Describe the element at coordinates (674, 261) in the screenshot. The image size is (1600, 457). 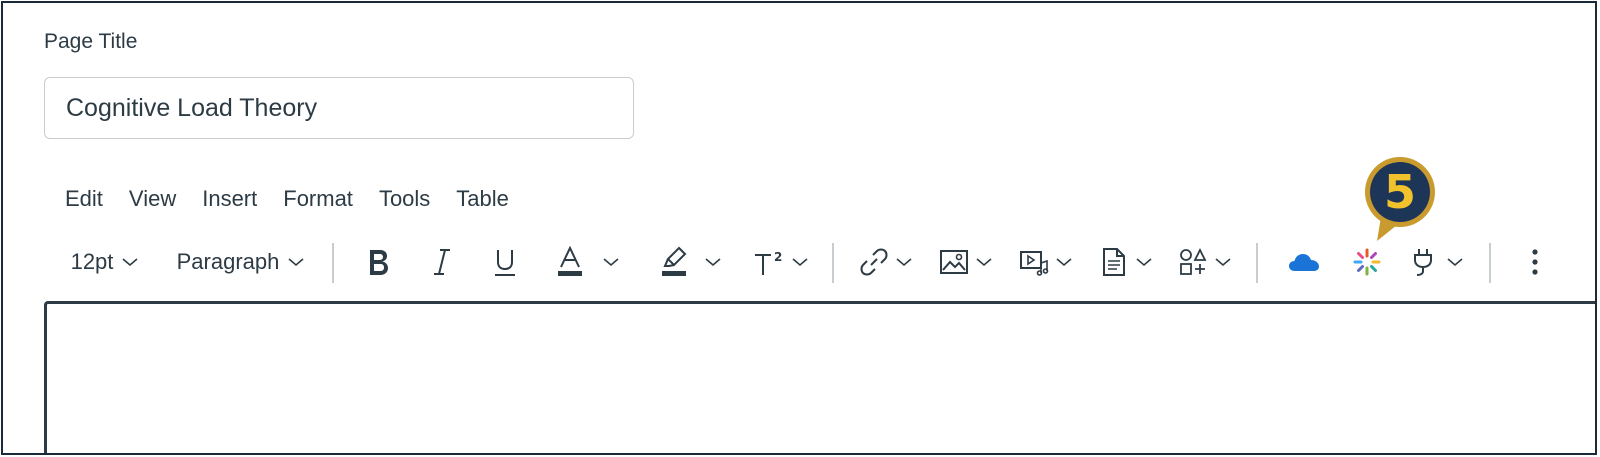
I see `highlight-icon` at that location.